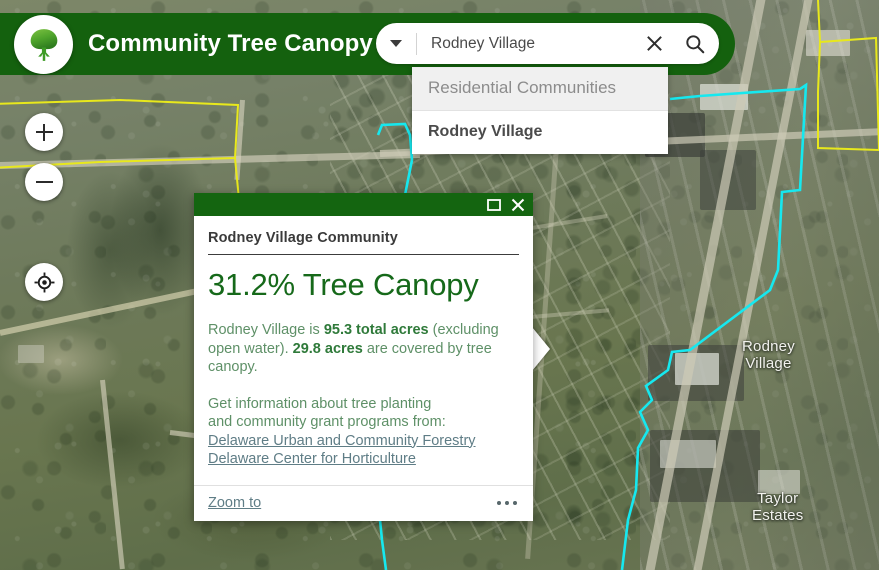 The height and width of the screenshot is (570, 879). I want to click on boundary-neighbor-ne-stub, so click(819, 21).